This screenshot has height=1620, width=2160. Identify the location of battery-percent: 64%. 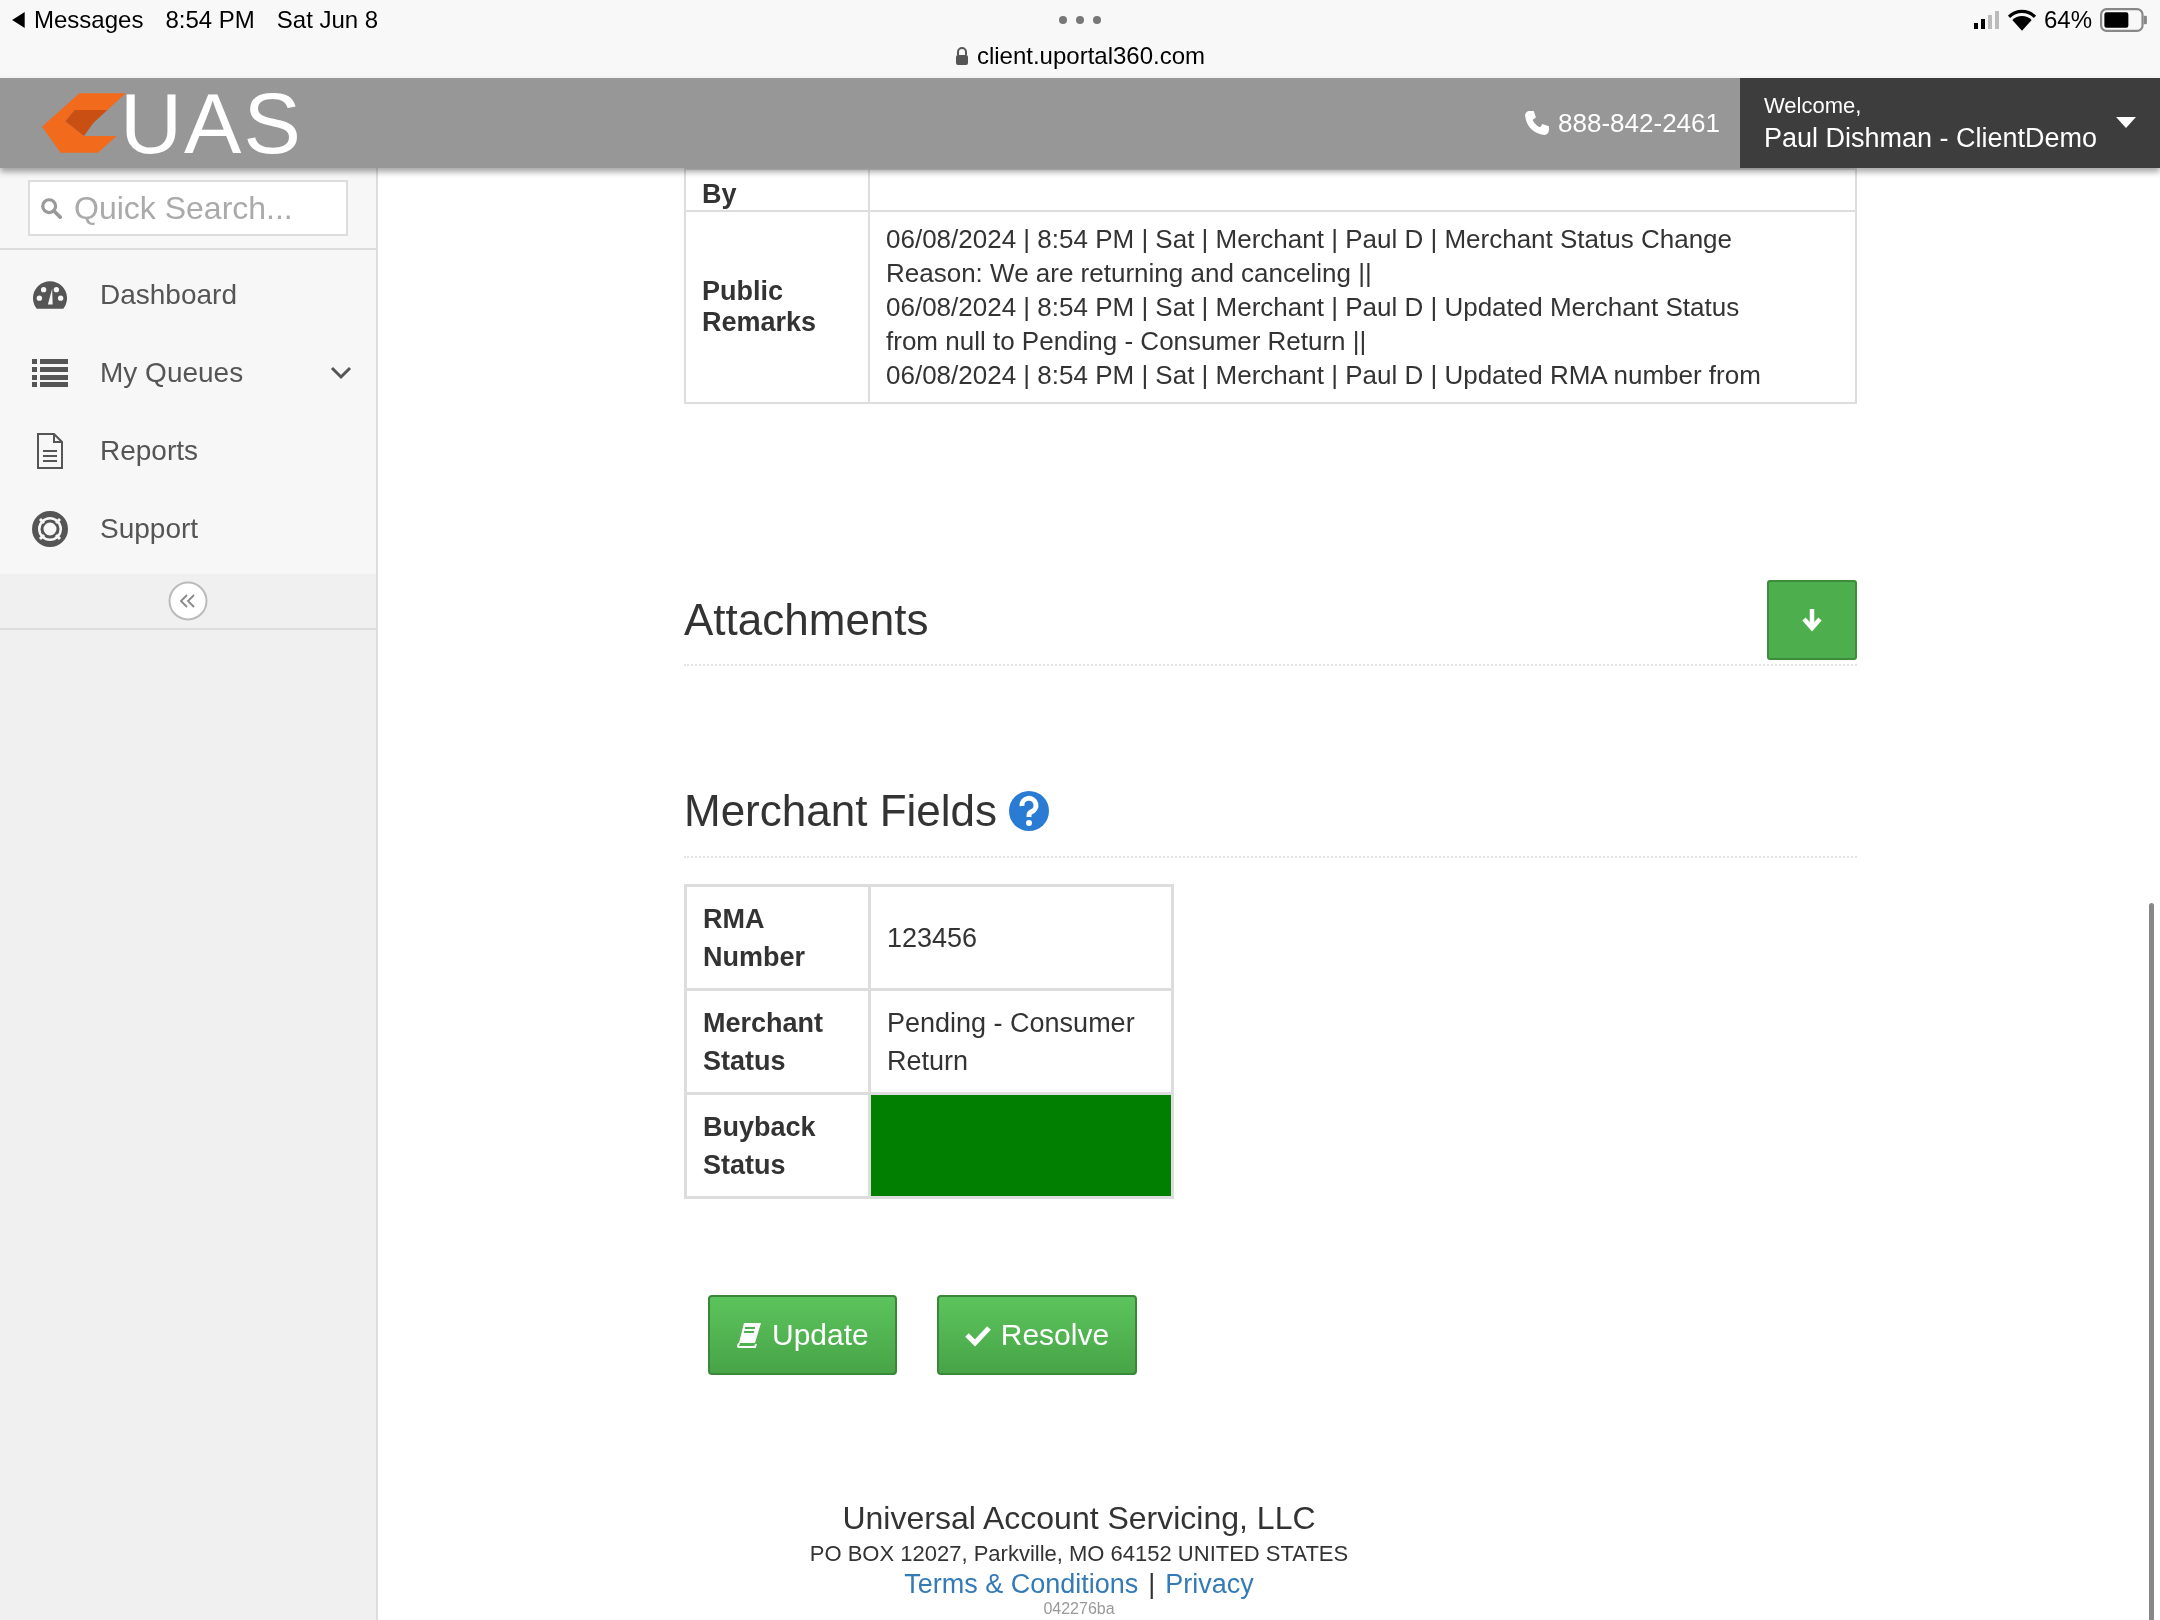
(2067, 20).